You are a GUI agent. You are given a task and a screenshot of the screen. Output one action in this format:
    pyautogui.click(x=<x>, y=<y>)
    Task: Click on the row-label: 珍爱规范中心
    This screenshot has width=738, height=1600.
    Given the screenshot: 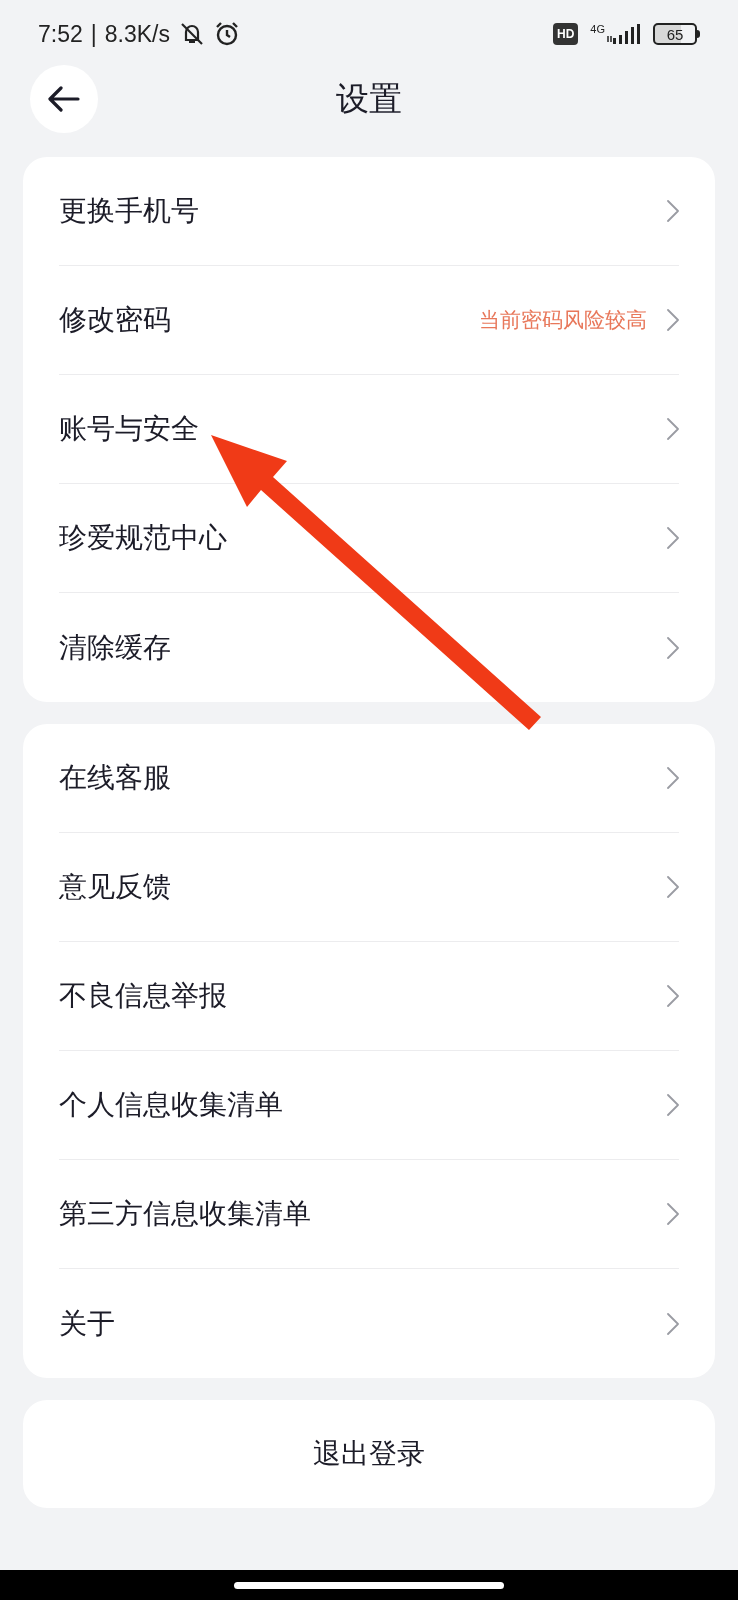 What is the action you would take?
    pyautogui.click(x=143, y=538)
    